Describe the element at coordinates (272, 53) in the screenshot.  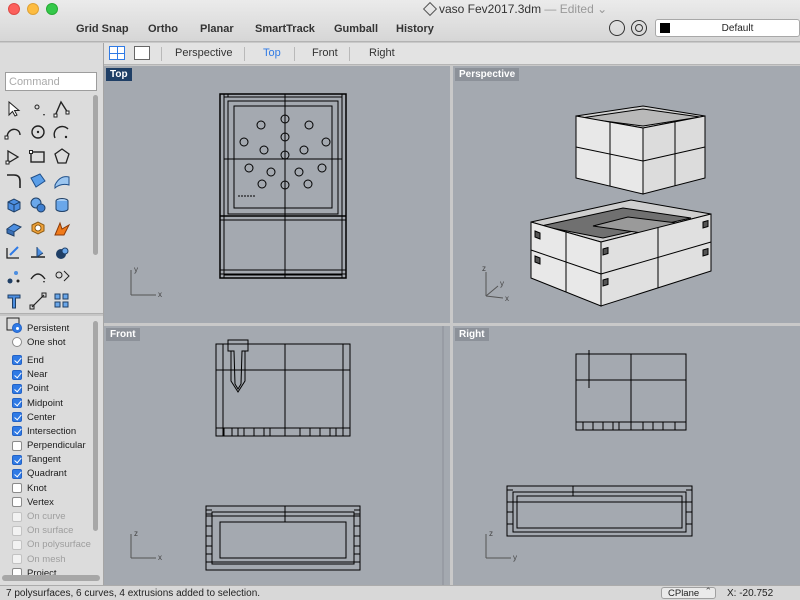
I see `tab-top: Top` at that location.